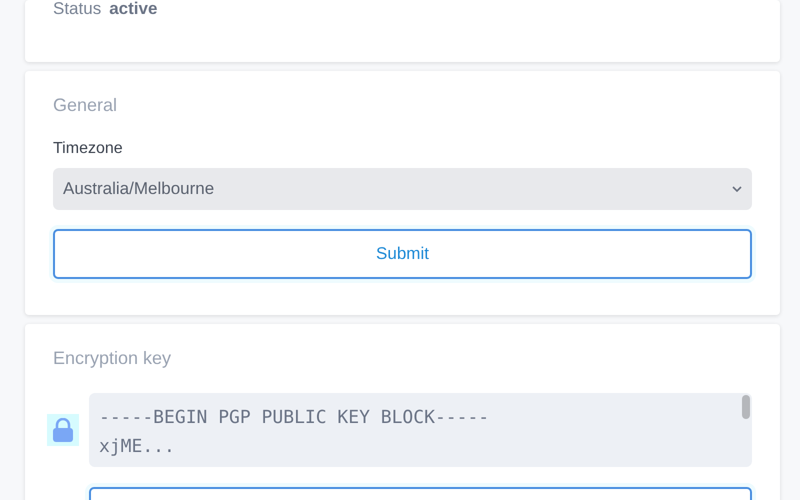 This screenshot has width=800, height=500. Describe the element at coordinates (77, 10) in the screenshot. I see `status-label: Status` at that location.